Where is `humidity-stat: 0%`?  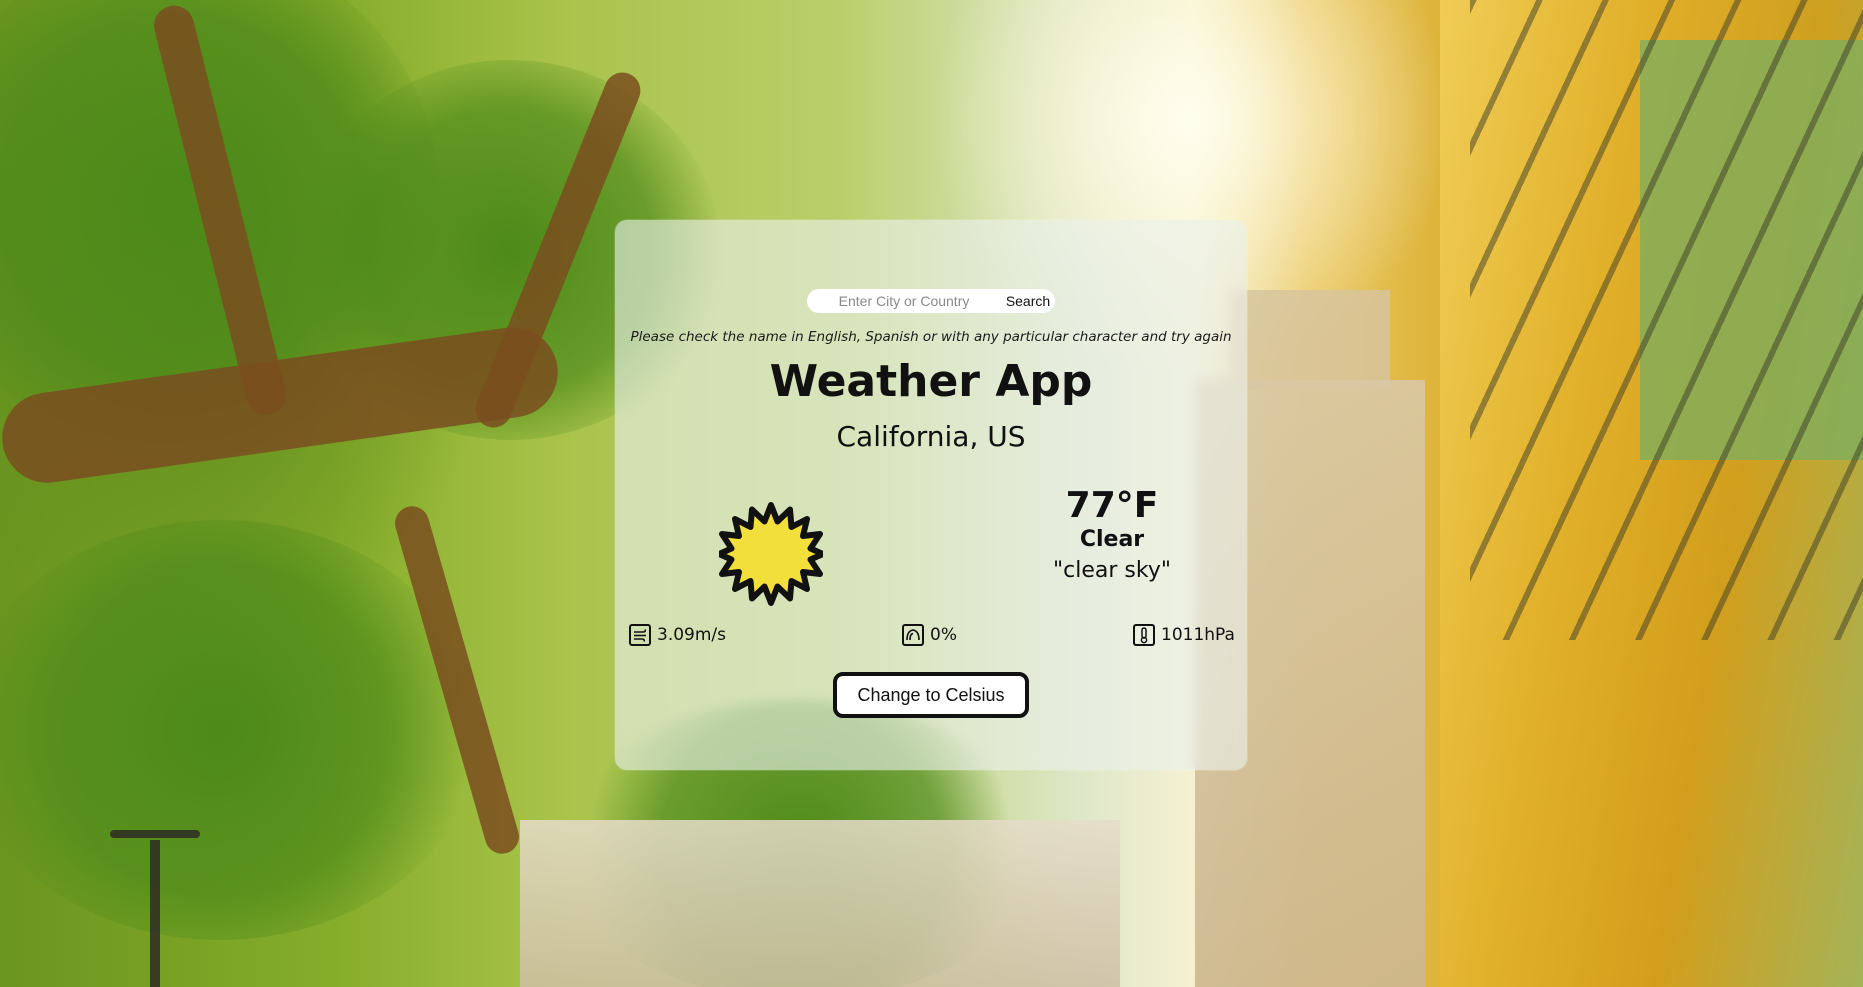
humidity-stat: 0% is located at coordinates (929, 635).